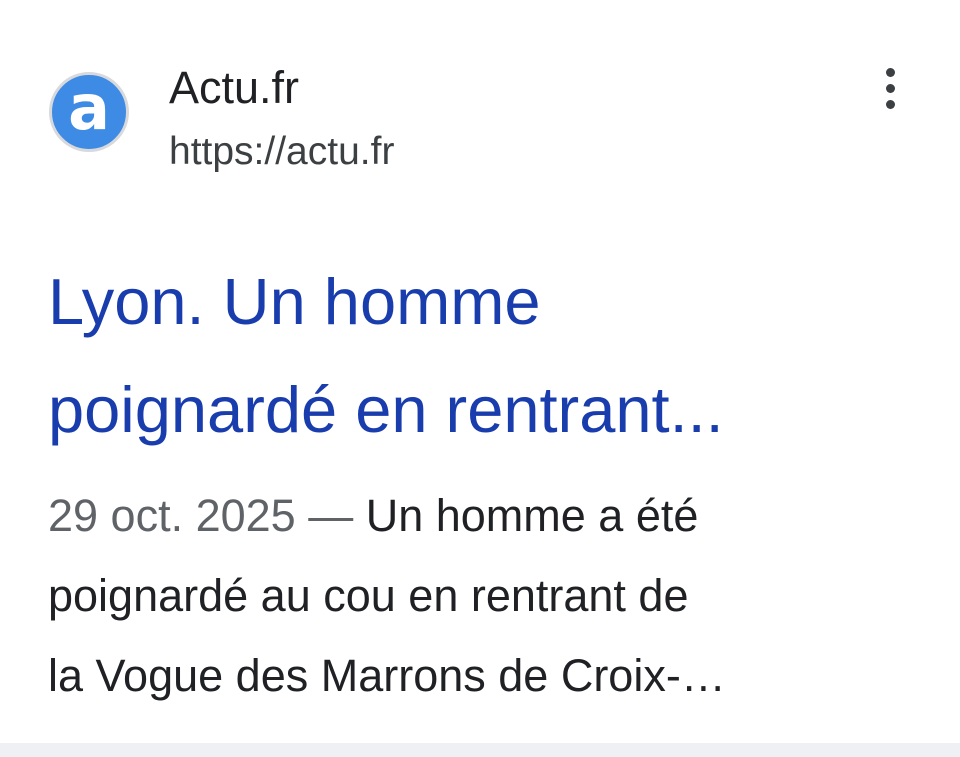  What do you see at coordinates (890, 72) in the screenshot?
I see `more-vertical-icon` at bounding box center [890, 72].